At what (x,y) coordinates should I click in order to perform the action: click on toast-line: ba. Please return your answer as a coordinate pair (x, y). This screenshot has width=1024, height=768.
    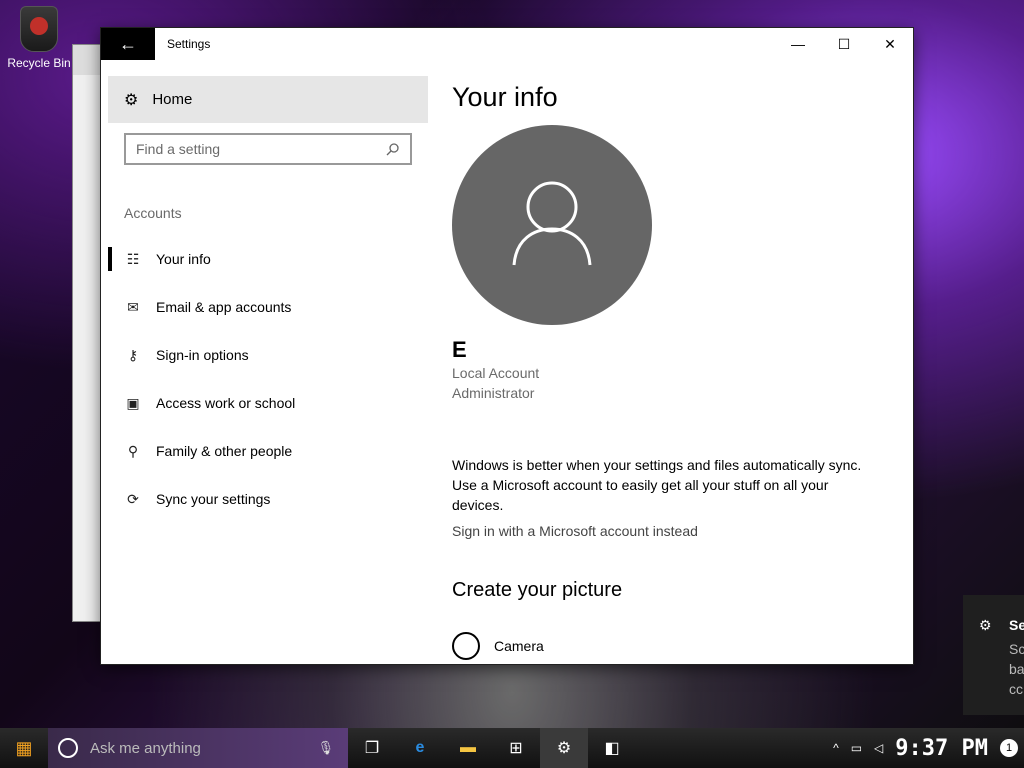
    Looking at the image, I should click on (1016, 669).